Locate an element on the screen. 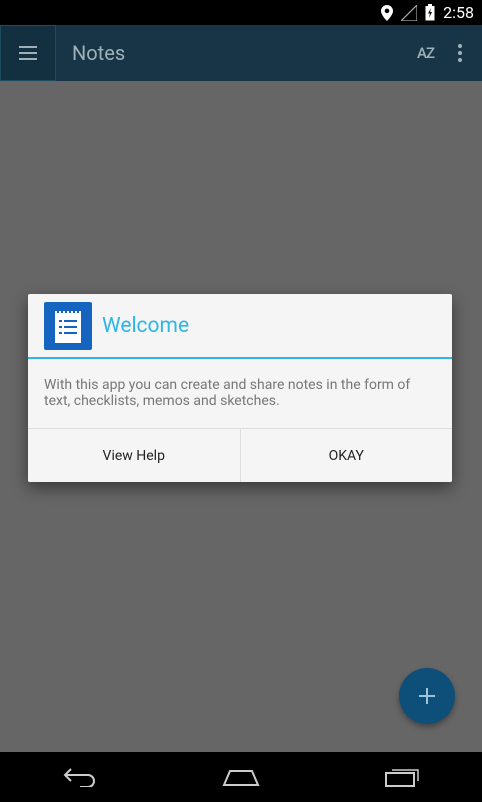 This screenshot has width=482, height=802. status-bar: 2:58 is located at coordinates (241, 12).